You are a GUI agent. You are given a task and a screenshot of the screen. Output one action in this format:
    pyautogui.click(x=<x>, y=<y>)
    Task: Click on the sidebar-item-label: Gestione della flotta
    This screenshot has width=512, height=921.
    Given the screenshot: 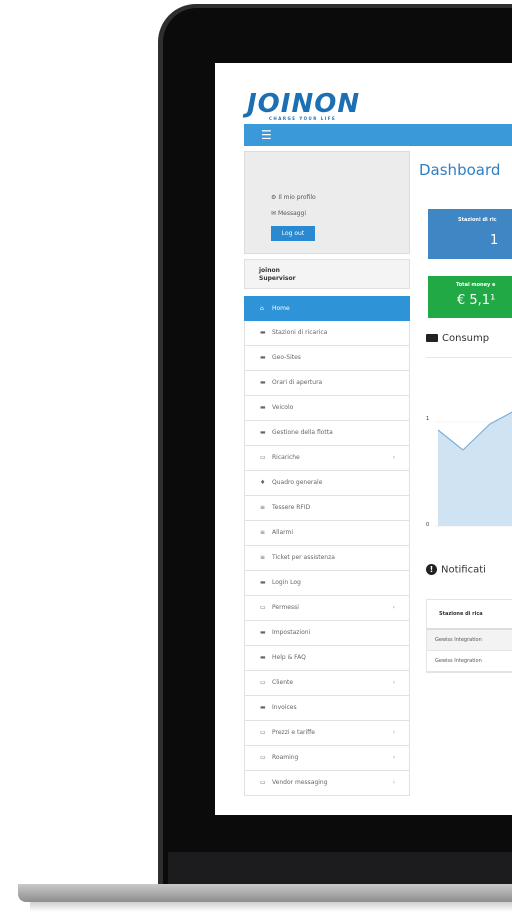 What is the action you would take?
    pyautogui.click(x=302, y=432)
    